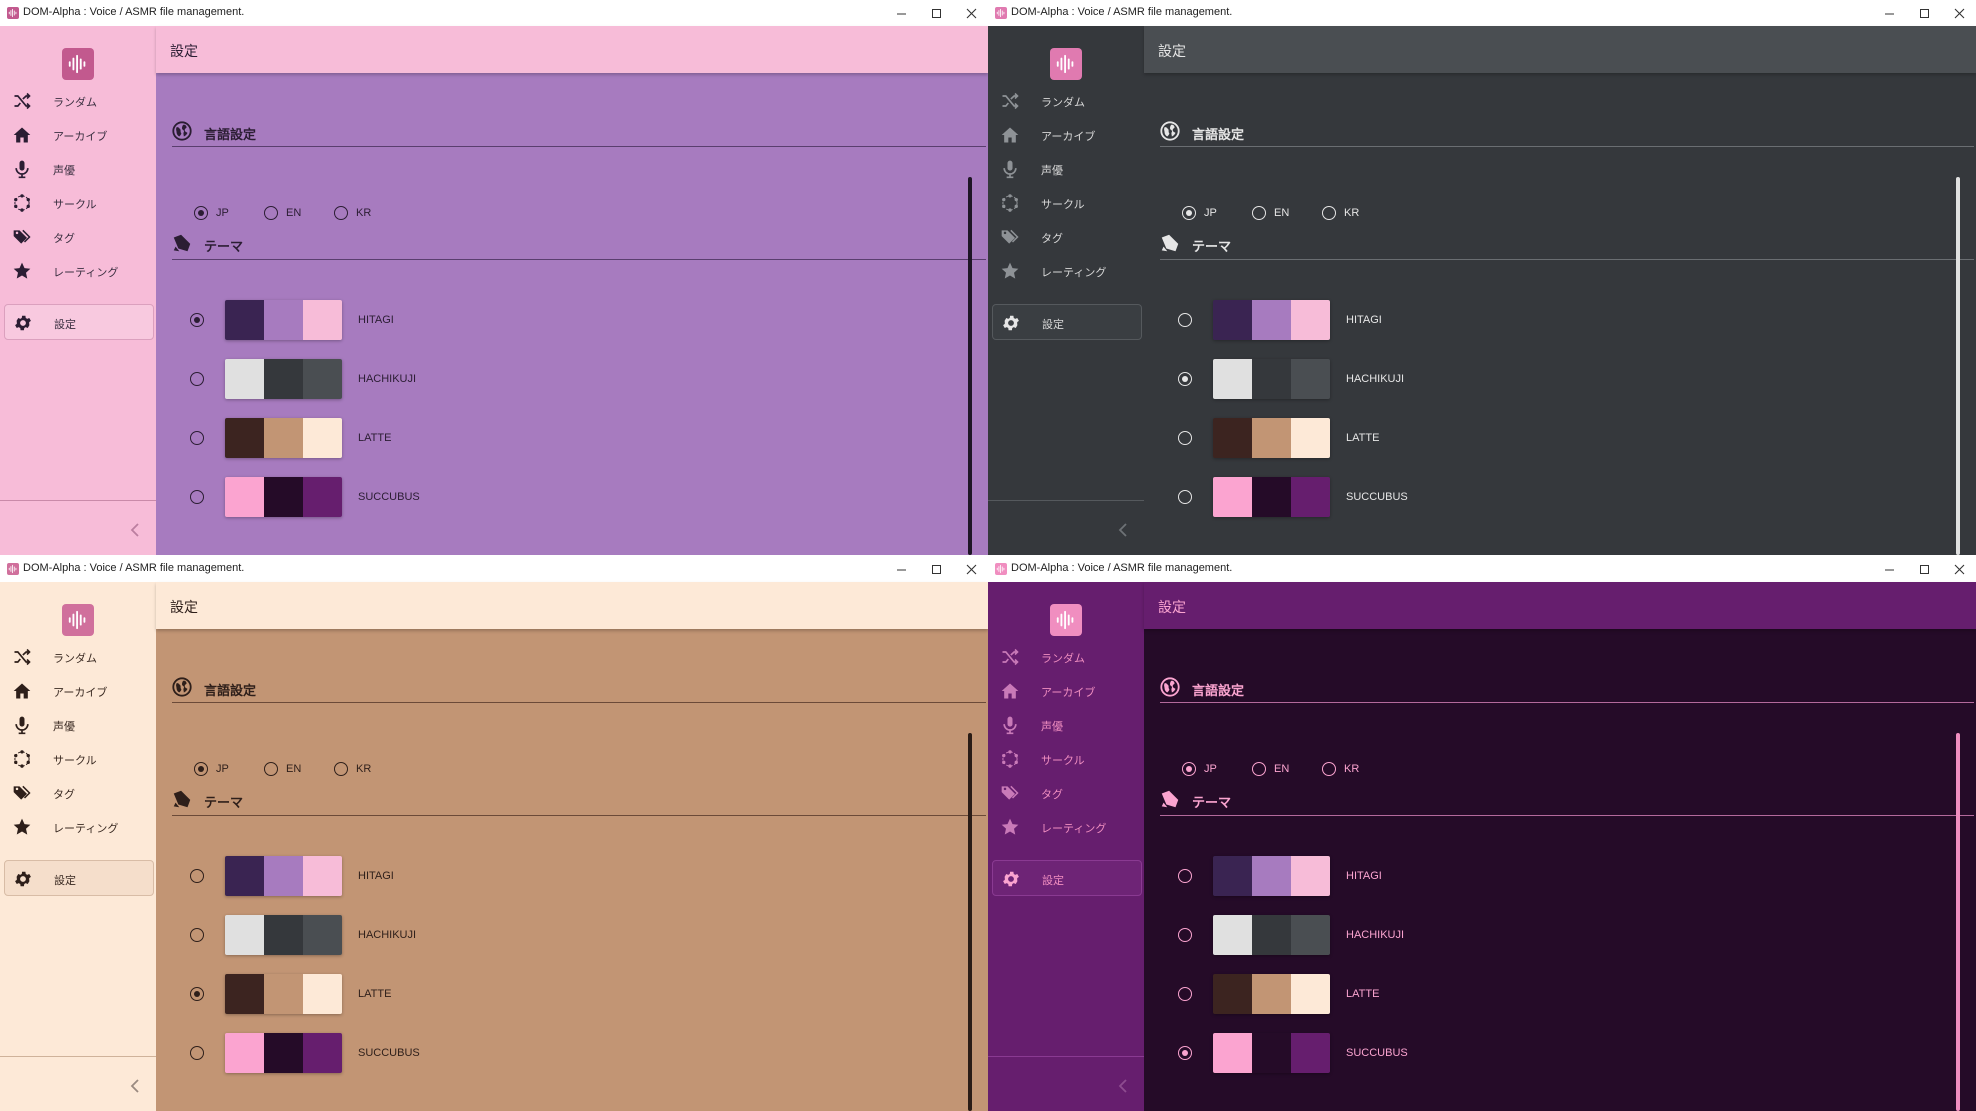 The image size is (1976, 1111). Describe the element at coordinates (1170, 687) in the screenshot. I see `globe-icon` at that location.